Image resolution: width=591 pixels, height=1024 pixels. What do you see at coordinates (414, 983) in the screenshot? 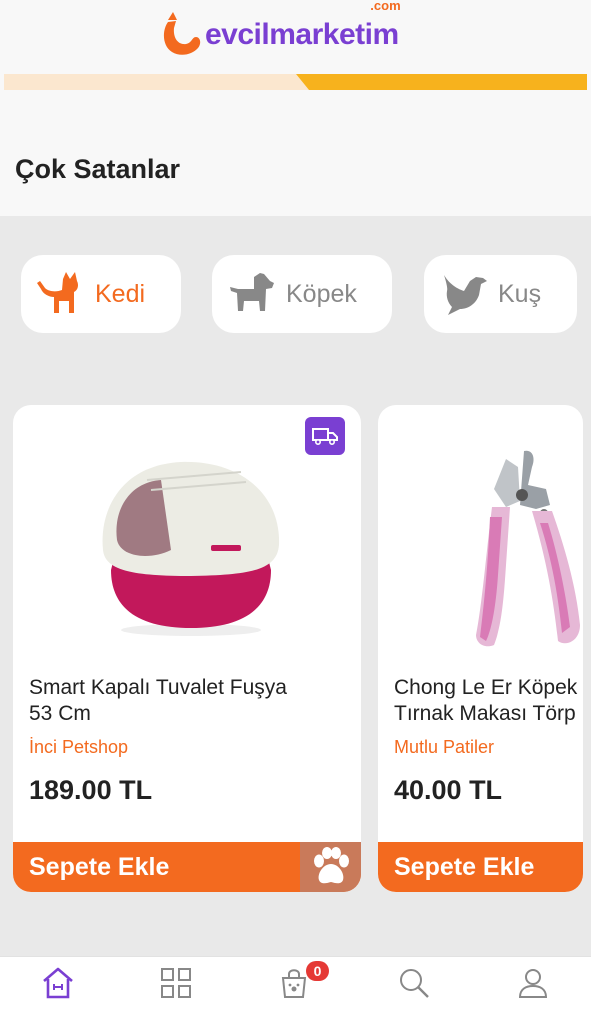
I see `search-icon` at bounding box center [414, 983].